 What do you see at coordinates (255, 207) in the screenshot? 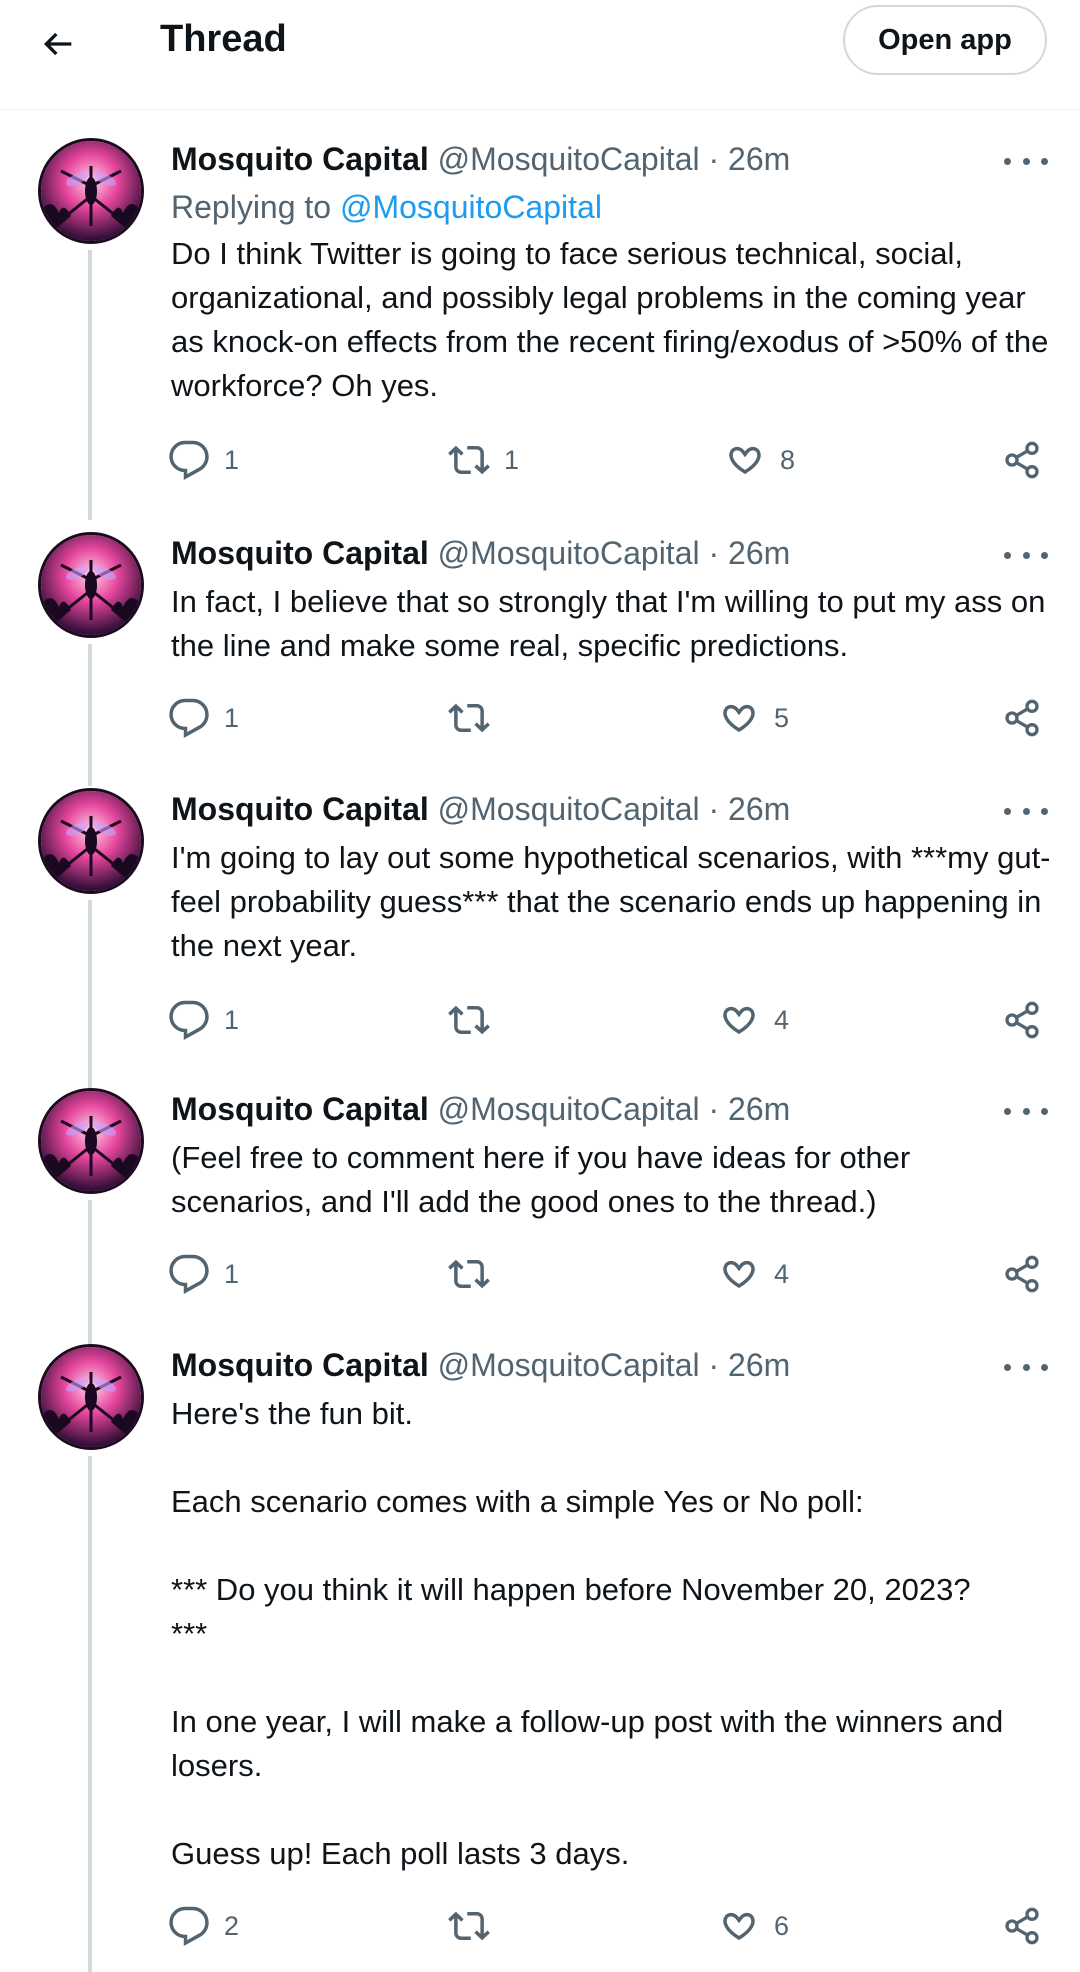
I see `replying-prefix: Replying to` at bounding box center [255, 207].